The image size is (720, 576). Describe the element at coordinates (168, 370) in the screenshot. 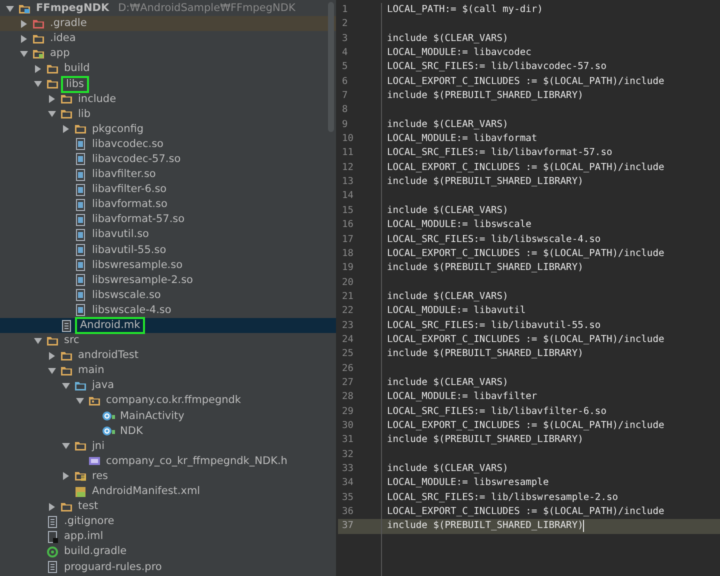

I see `tree-row: main` at that location.